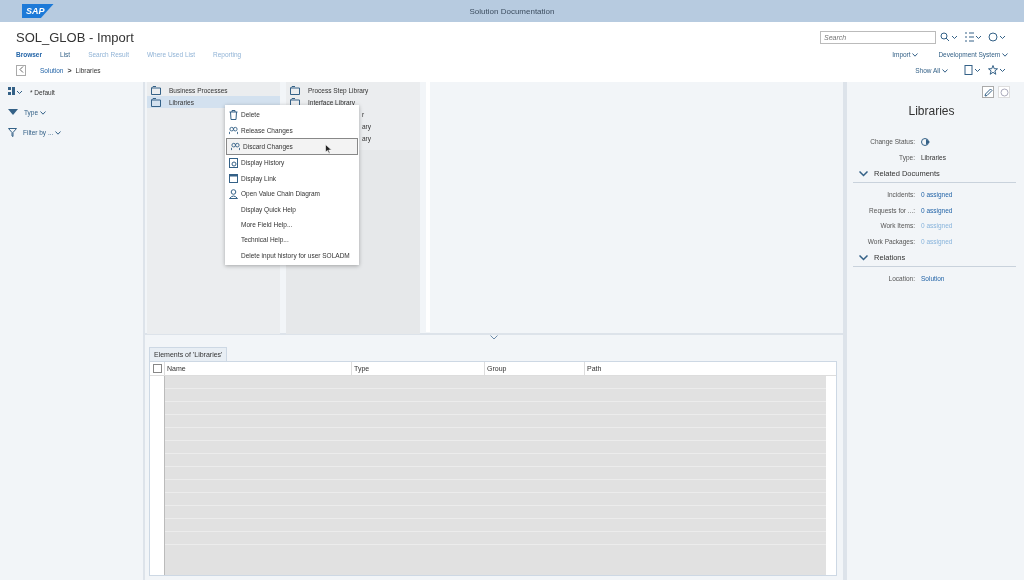  I want to click on calendar-icon, so click(233, 178).